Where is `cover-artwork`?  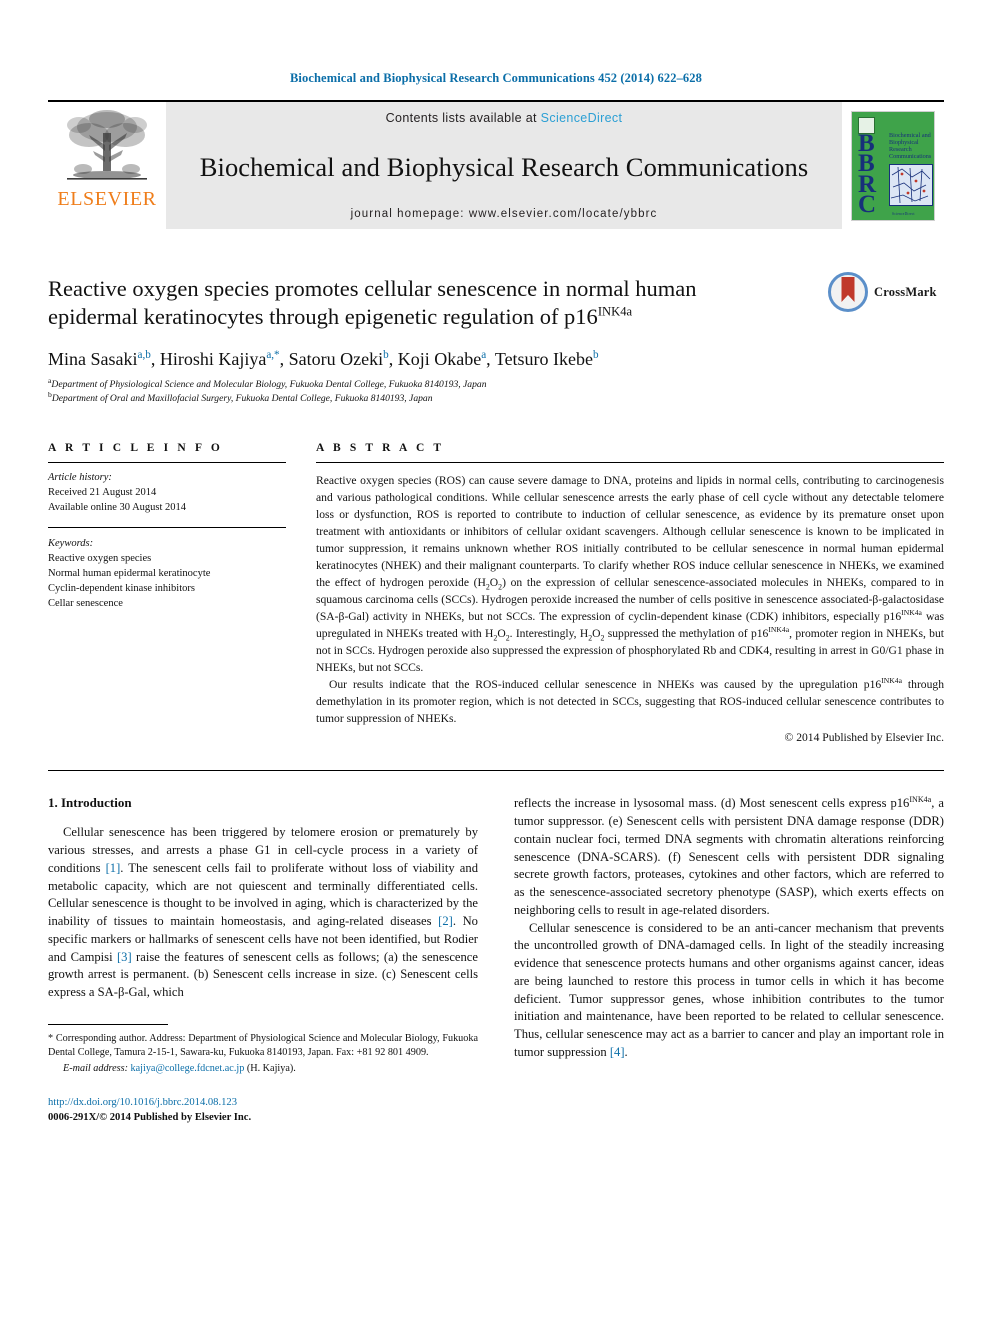 cover-artwork is located at coordinates (911, 184).